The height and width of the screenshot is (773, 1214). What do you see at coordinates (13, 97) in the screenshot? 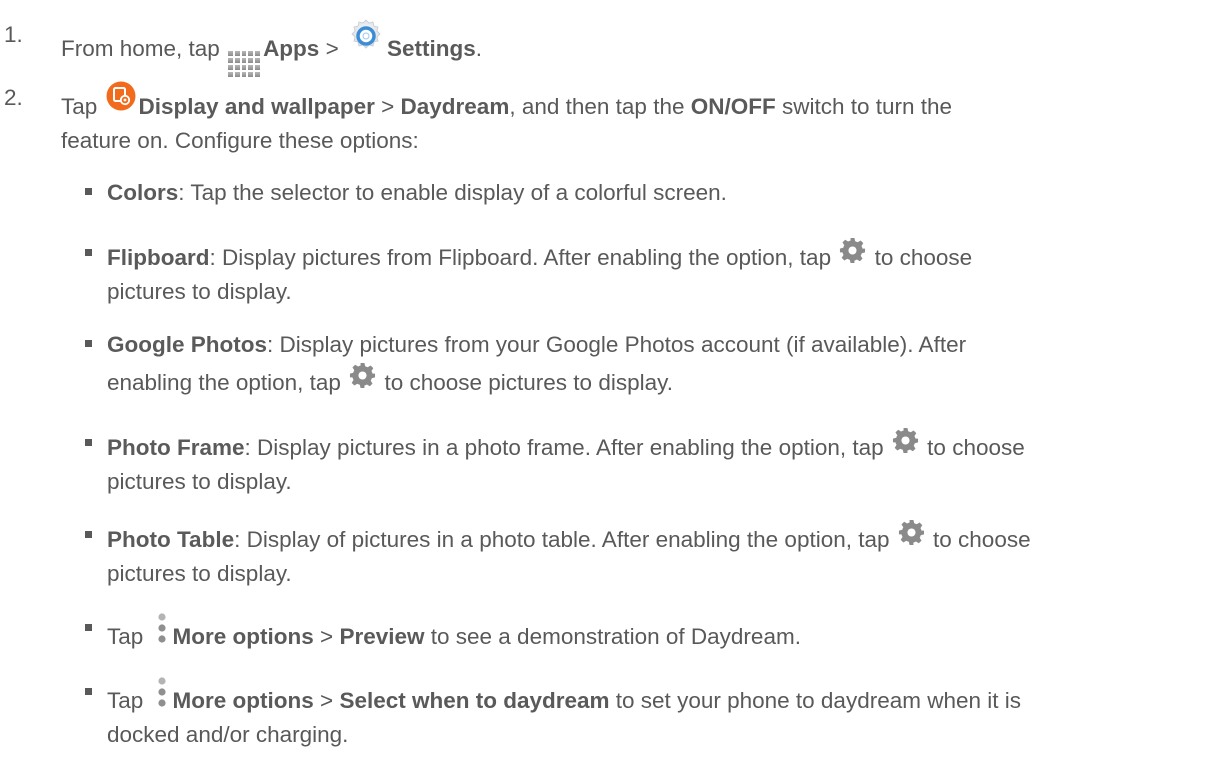
I see `step-number: 2.` at bounding box center [13, 97].